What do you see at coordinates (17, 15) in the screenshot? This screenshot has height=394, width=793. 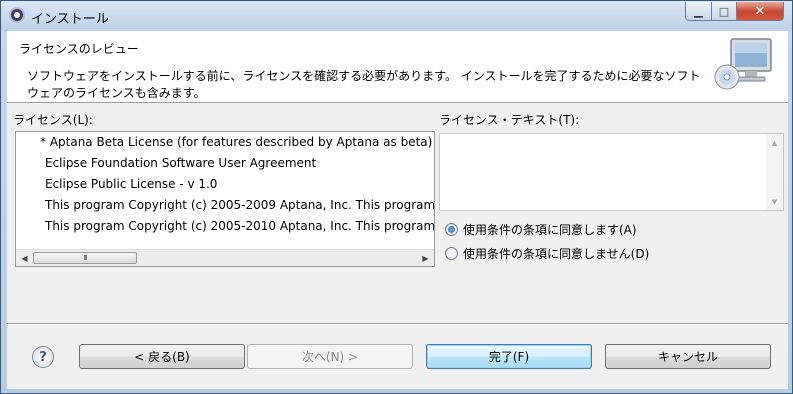 I see `eclipse-app-icon` at bounding box center [17, 15].